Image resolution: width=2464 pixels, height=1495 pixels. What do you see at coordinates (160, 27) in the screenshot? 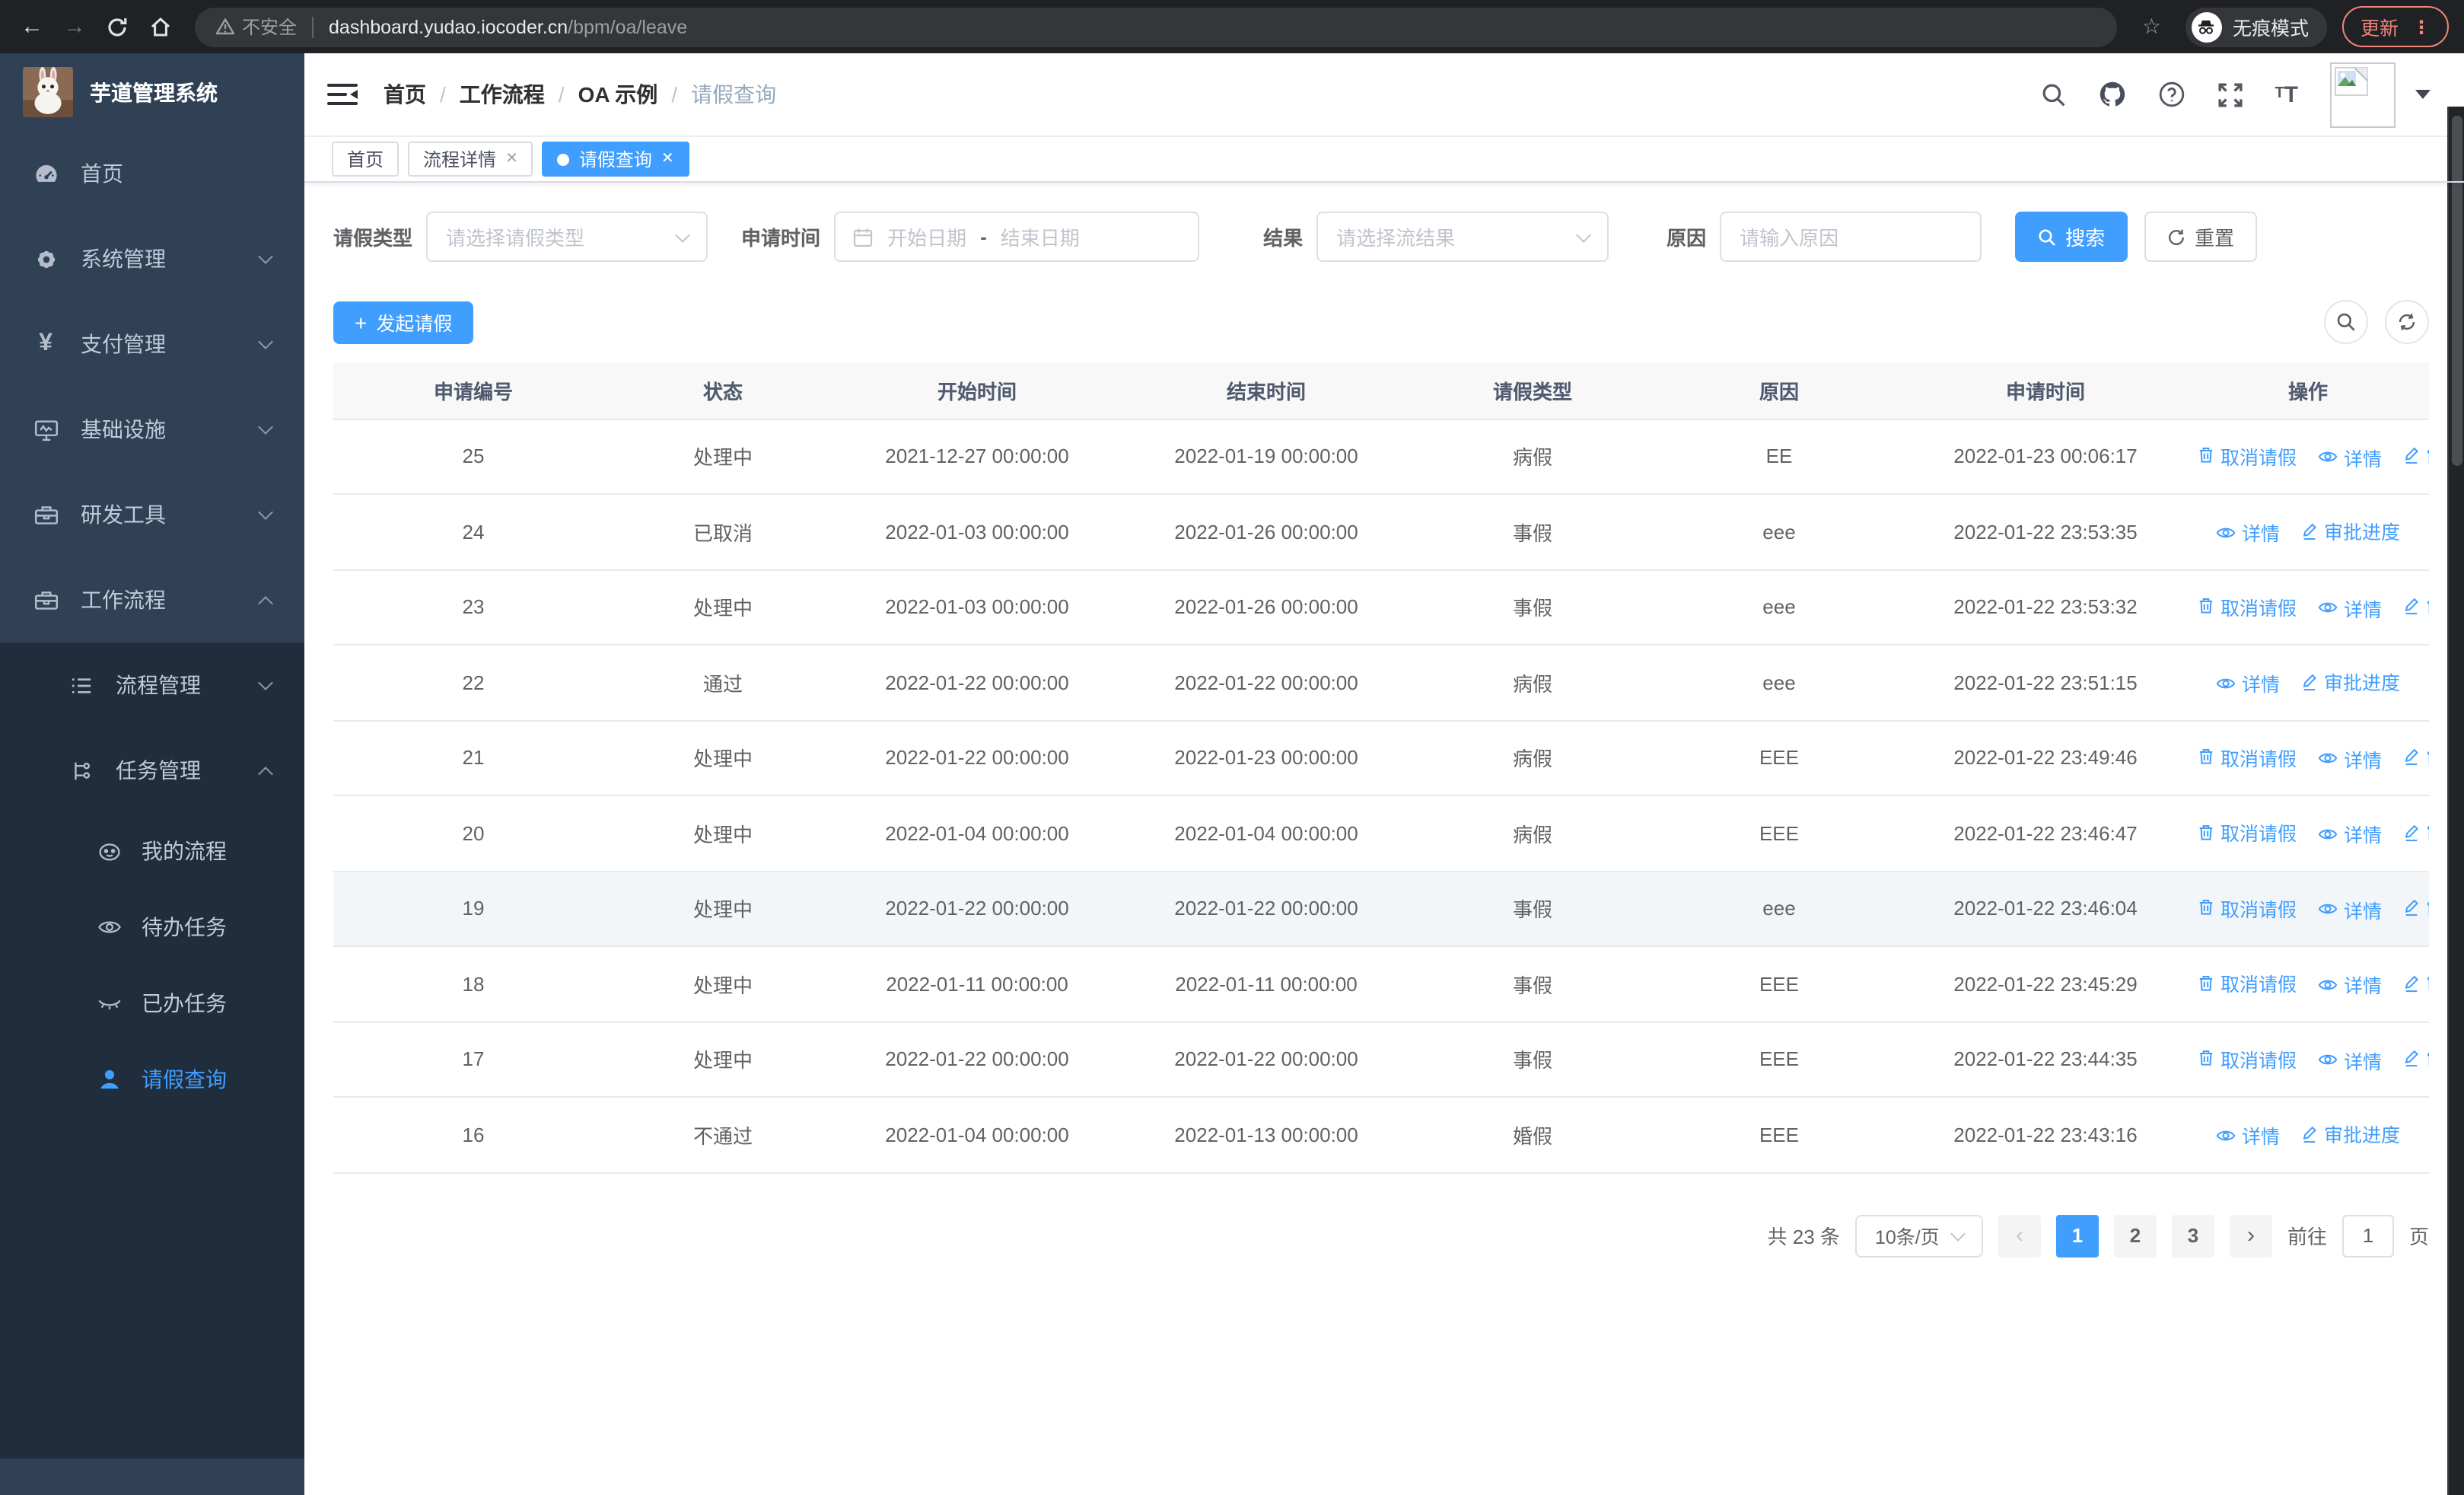
I see `home-icon` at bounding box center [160, 27].